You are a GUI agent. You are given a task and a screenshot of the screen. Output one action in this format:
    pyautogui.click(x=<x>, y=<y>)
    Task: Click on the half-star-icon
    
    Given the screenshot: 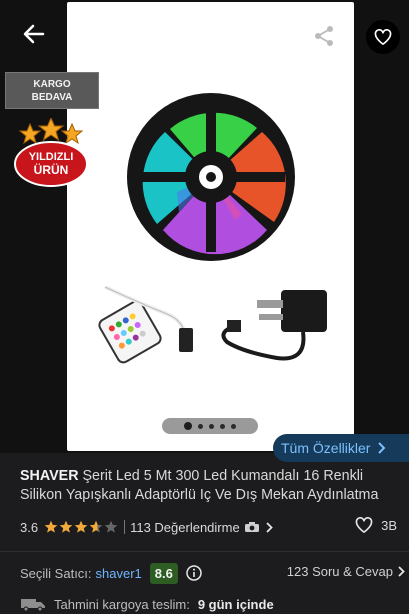 What is the action you would take?
    pyautogui.click(x=96, y=526)
    